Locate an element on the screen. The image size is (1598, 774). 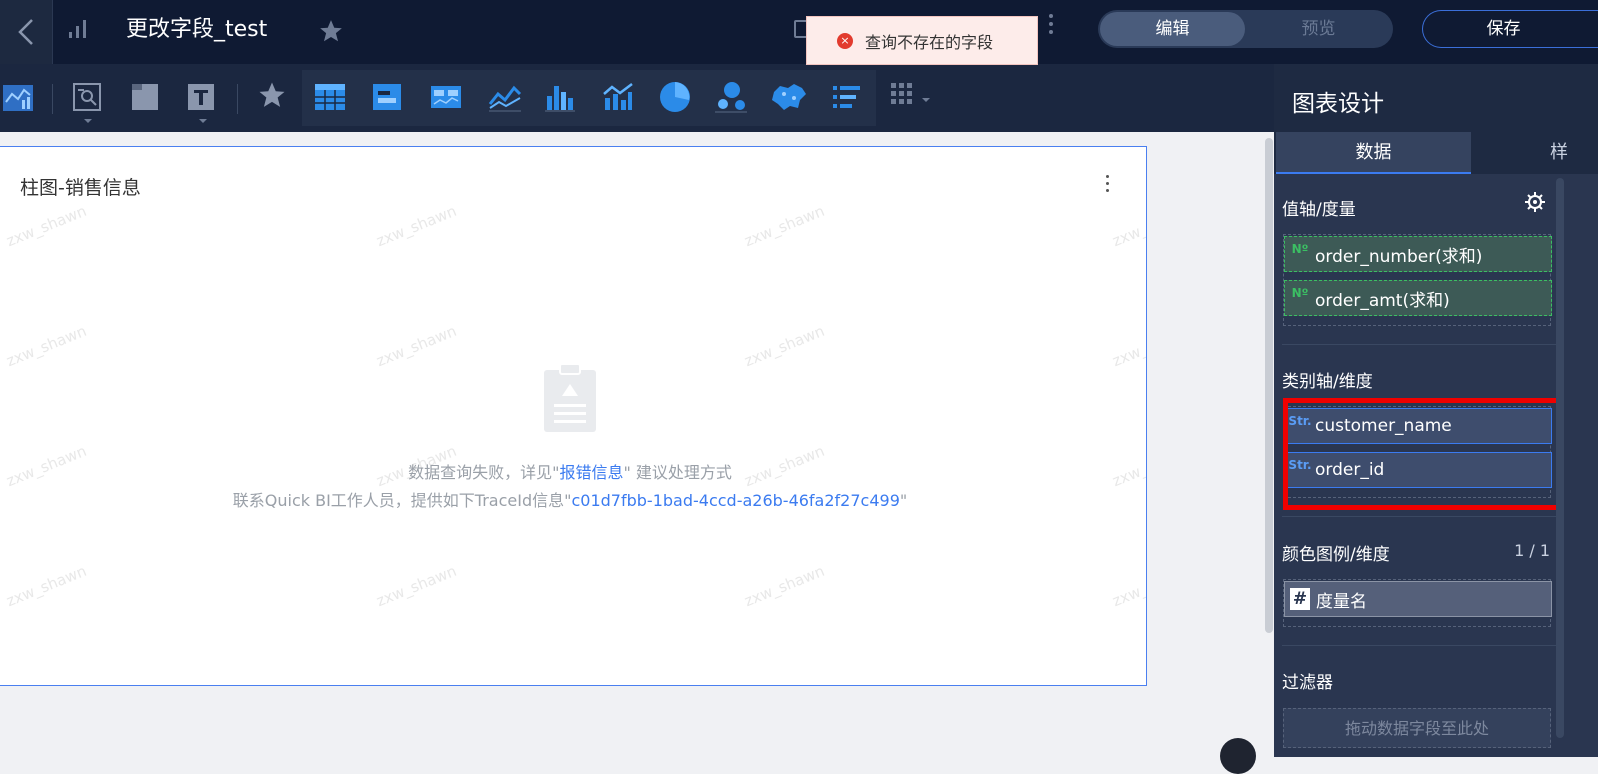
category-axis-label: 类别轴/维度 is located at coordinates (1327, 382).